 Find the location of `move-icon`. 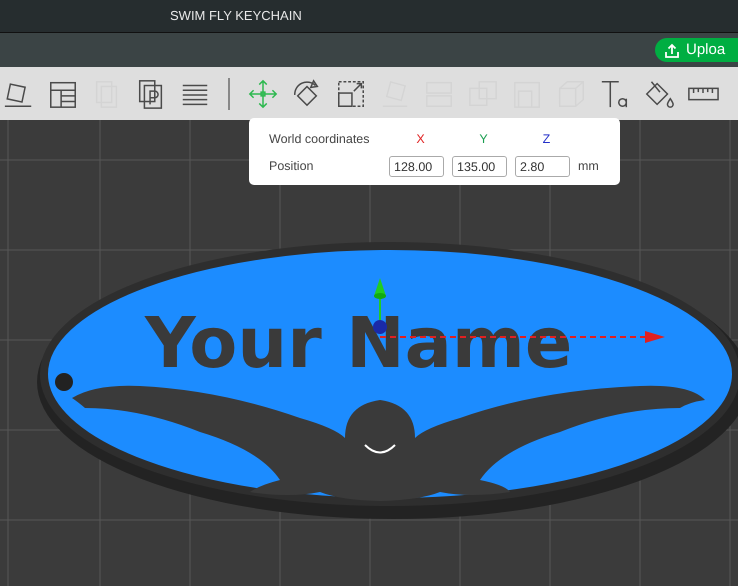

move-icon is located at coordinates (263, 94).